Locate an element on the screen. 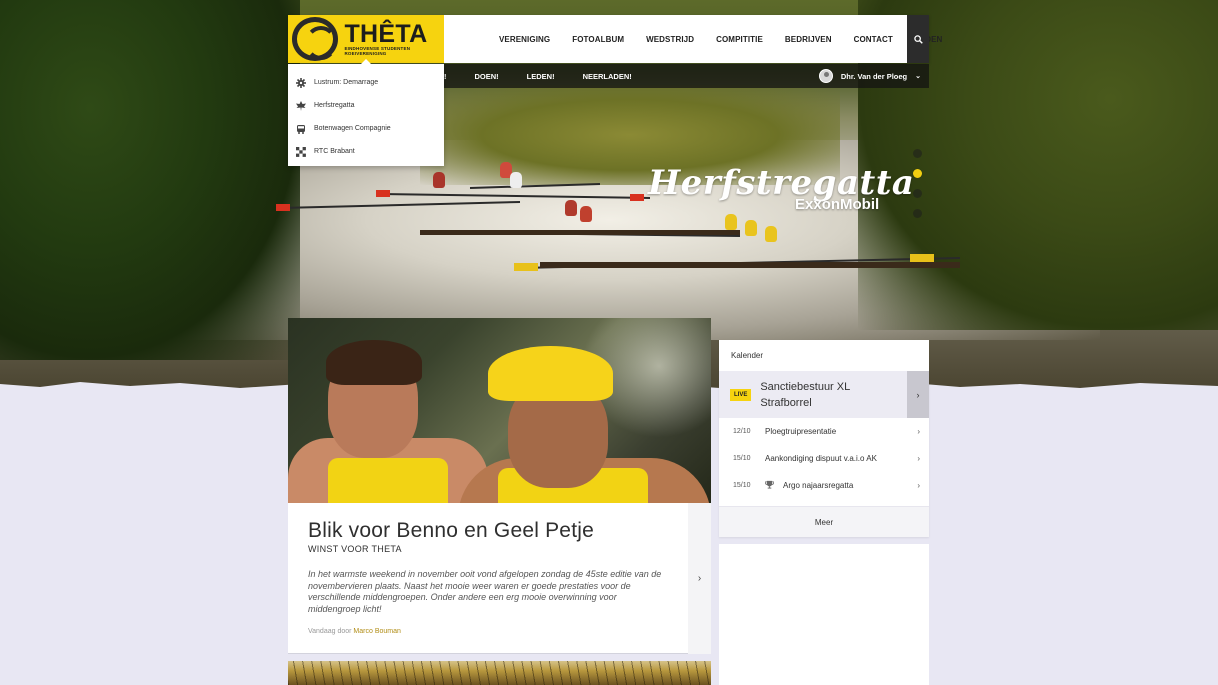  leaf-icon is located at coordinates (301, 105).